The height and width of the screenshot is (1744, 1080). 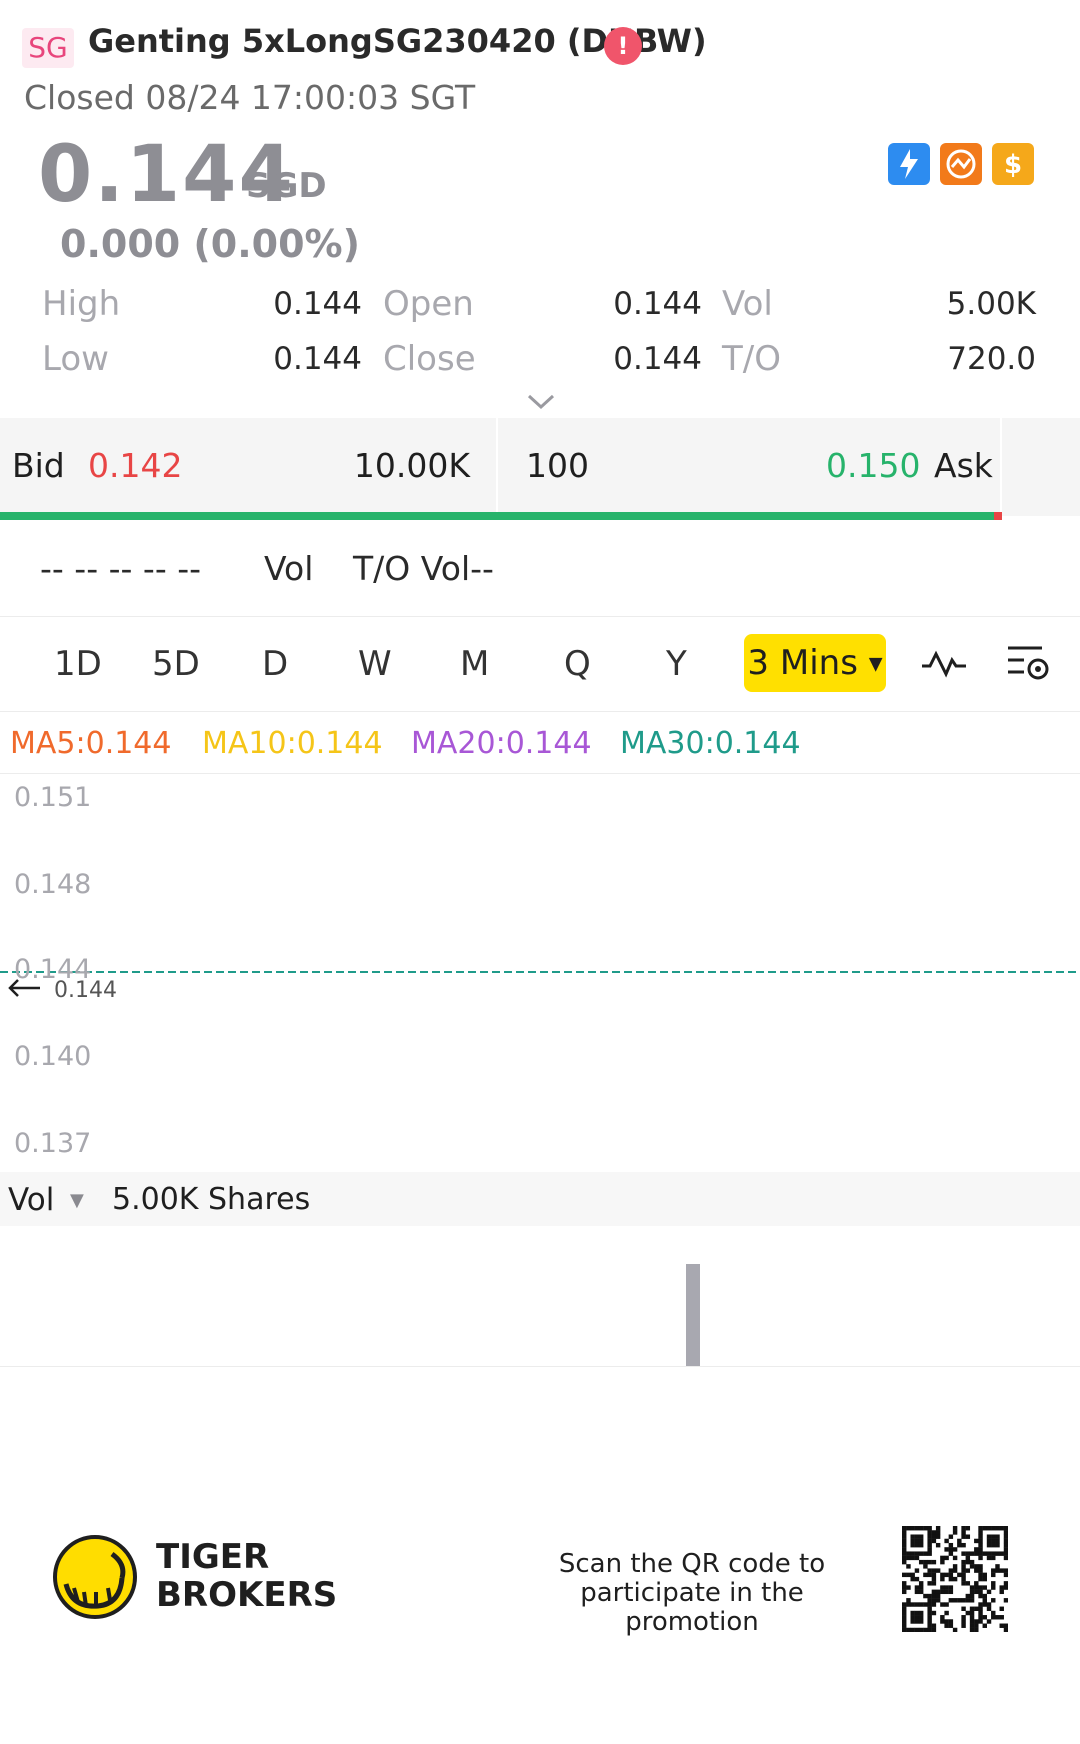 I want to click on price-change: 0.000 (0.00%), so click(x=210, y=244).